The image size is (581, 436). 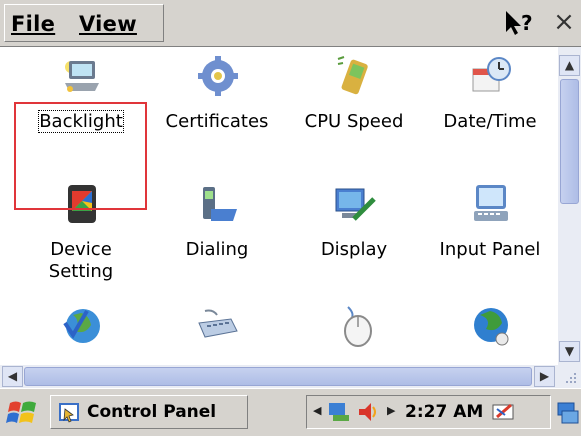 I want to click on chevron-down-icon: ▼, so click(x=569, y=351).